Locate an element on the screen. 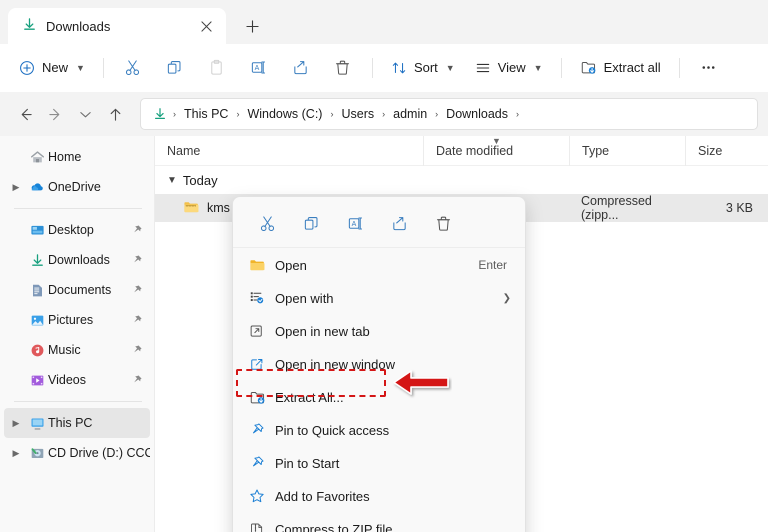 Image resolution: width=768 pixels, height=532 pixels. column-header-date-modified: ▼ Date modified is located at coordinates (496, 150).